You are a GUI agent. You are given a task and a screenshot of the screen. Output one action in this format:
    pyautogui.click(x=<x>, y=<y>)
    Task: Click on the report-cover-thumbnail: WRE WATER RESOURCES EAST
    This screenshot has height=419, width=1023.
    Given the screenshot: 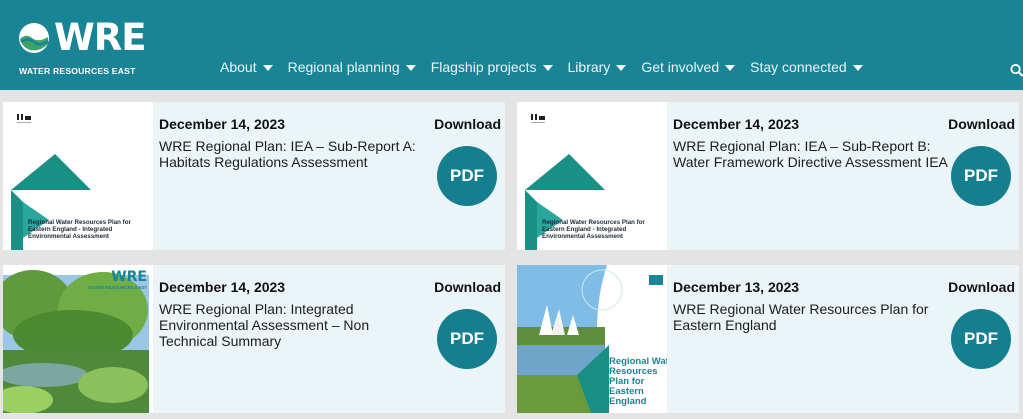 What is the action you would take?
    pyautogui.click(x=78, y=339)
    